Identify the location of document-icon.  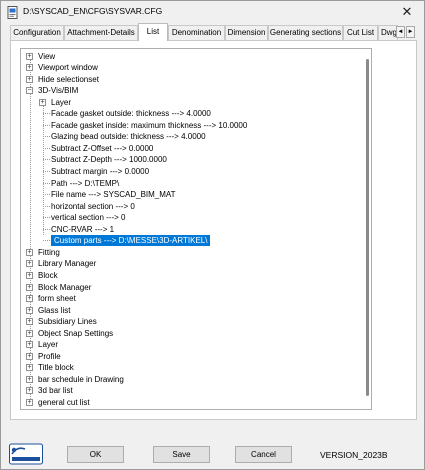
(13, 12).